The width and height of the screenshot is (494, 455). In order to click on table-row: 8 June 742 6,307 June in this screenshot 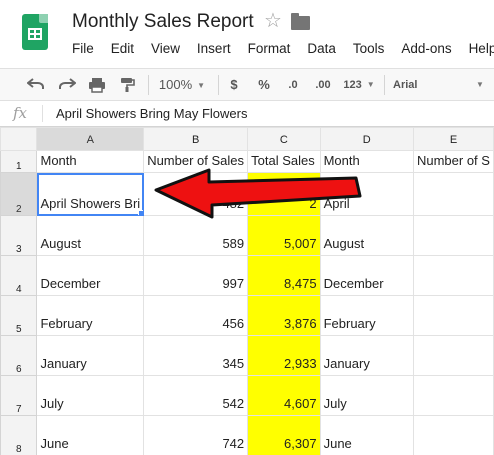, I will do `click(247, 435)`.